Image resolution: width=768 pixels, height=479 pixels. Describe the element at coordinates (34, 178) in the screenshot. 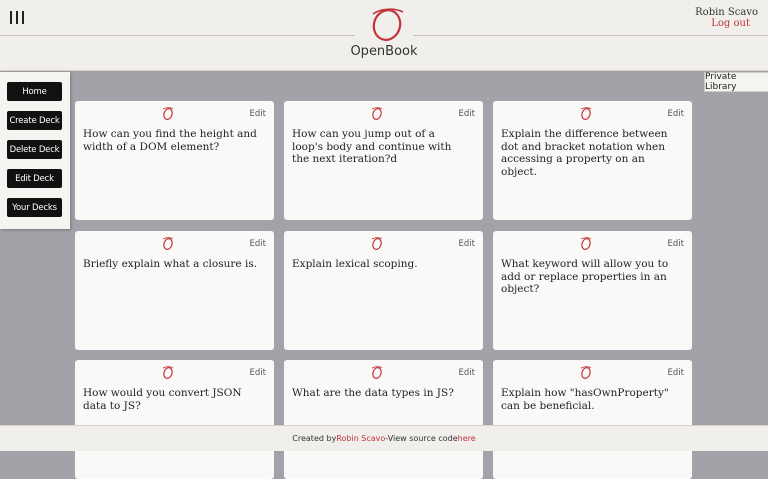

I see `edit-deck-button: Edit Deck` at that location.